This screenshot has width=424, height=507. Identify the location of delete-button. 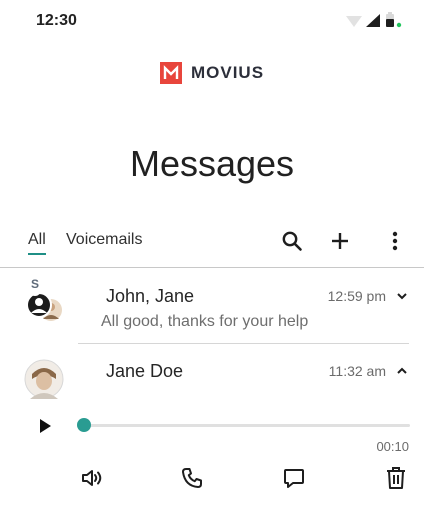
(396, 478).